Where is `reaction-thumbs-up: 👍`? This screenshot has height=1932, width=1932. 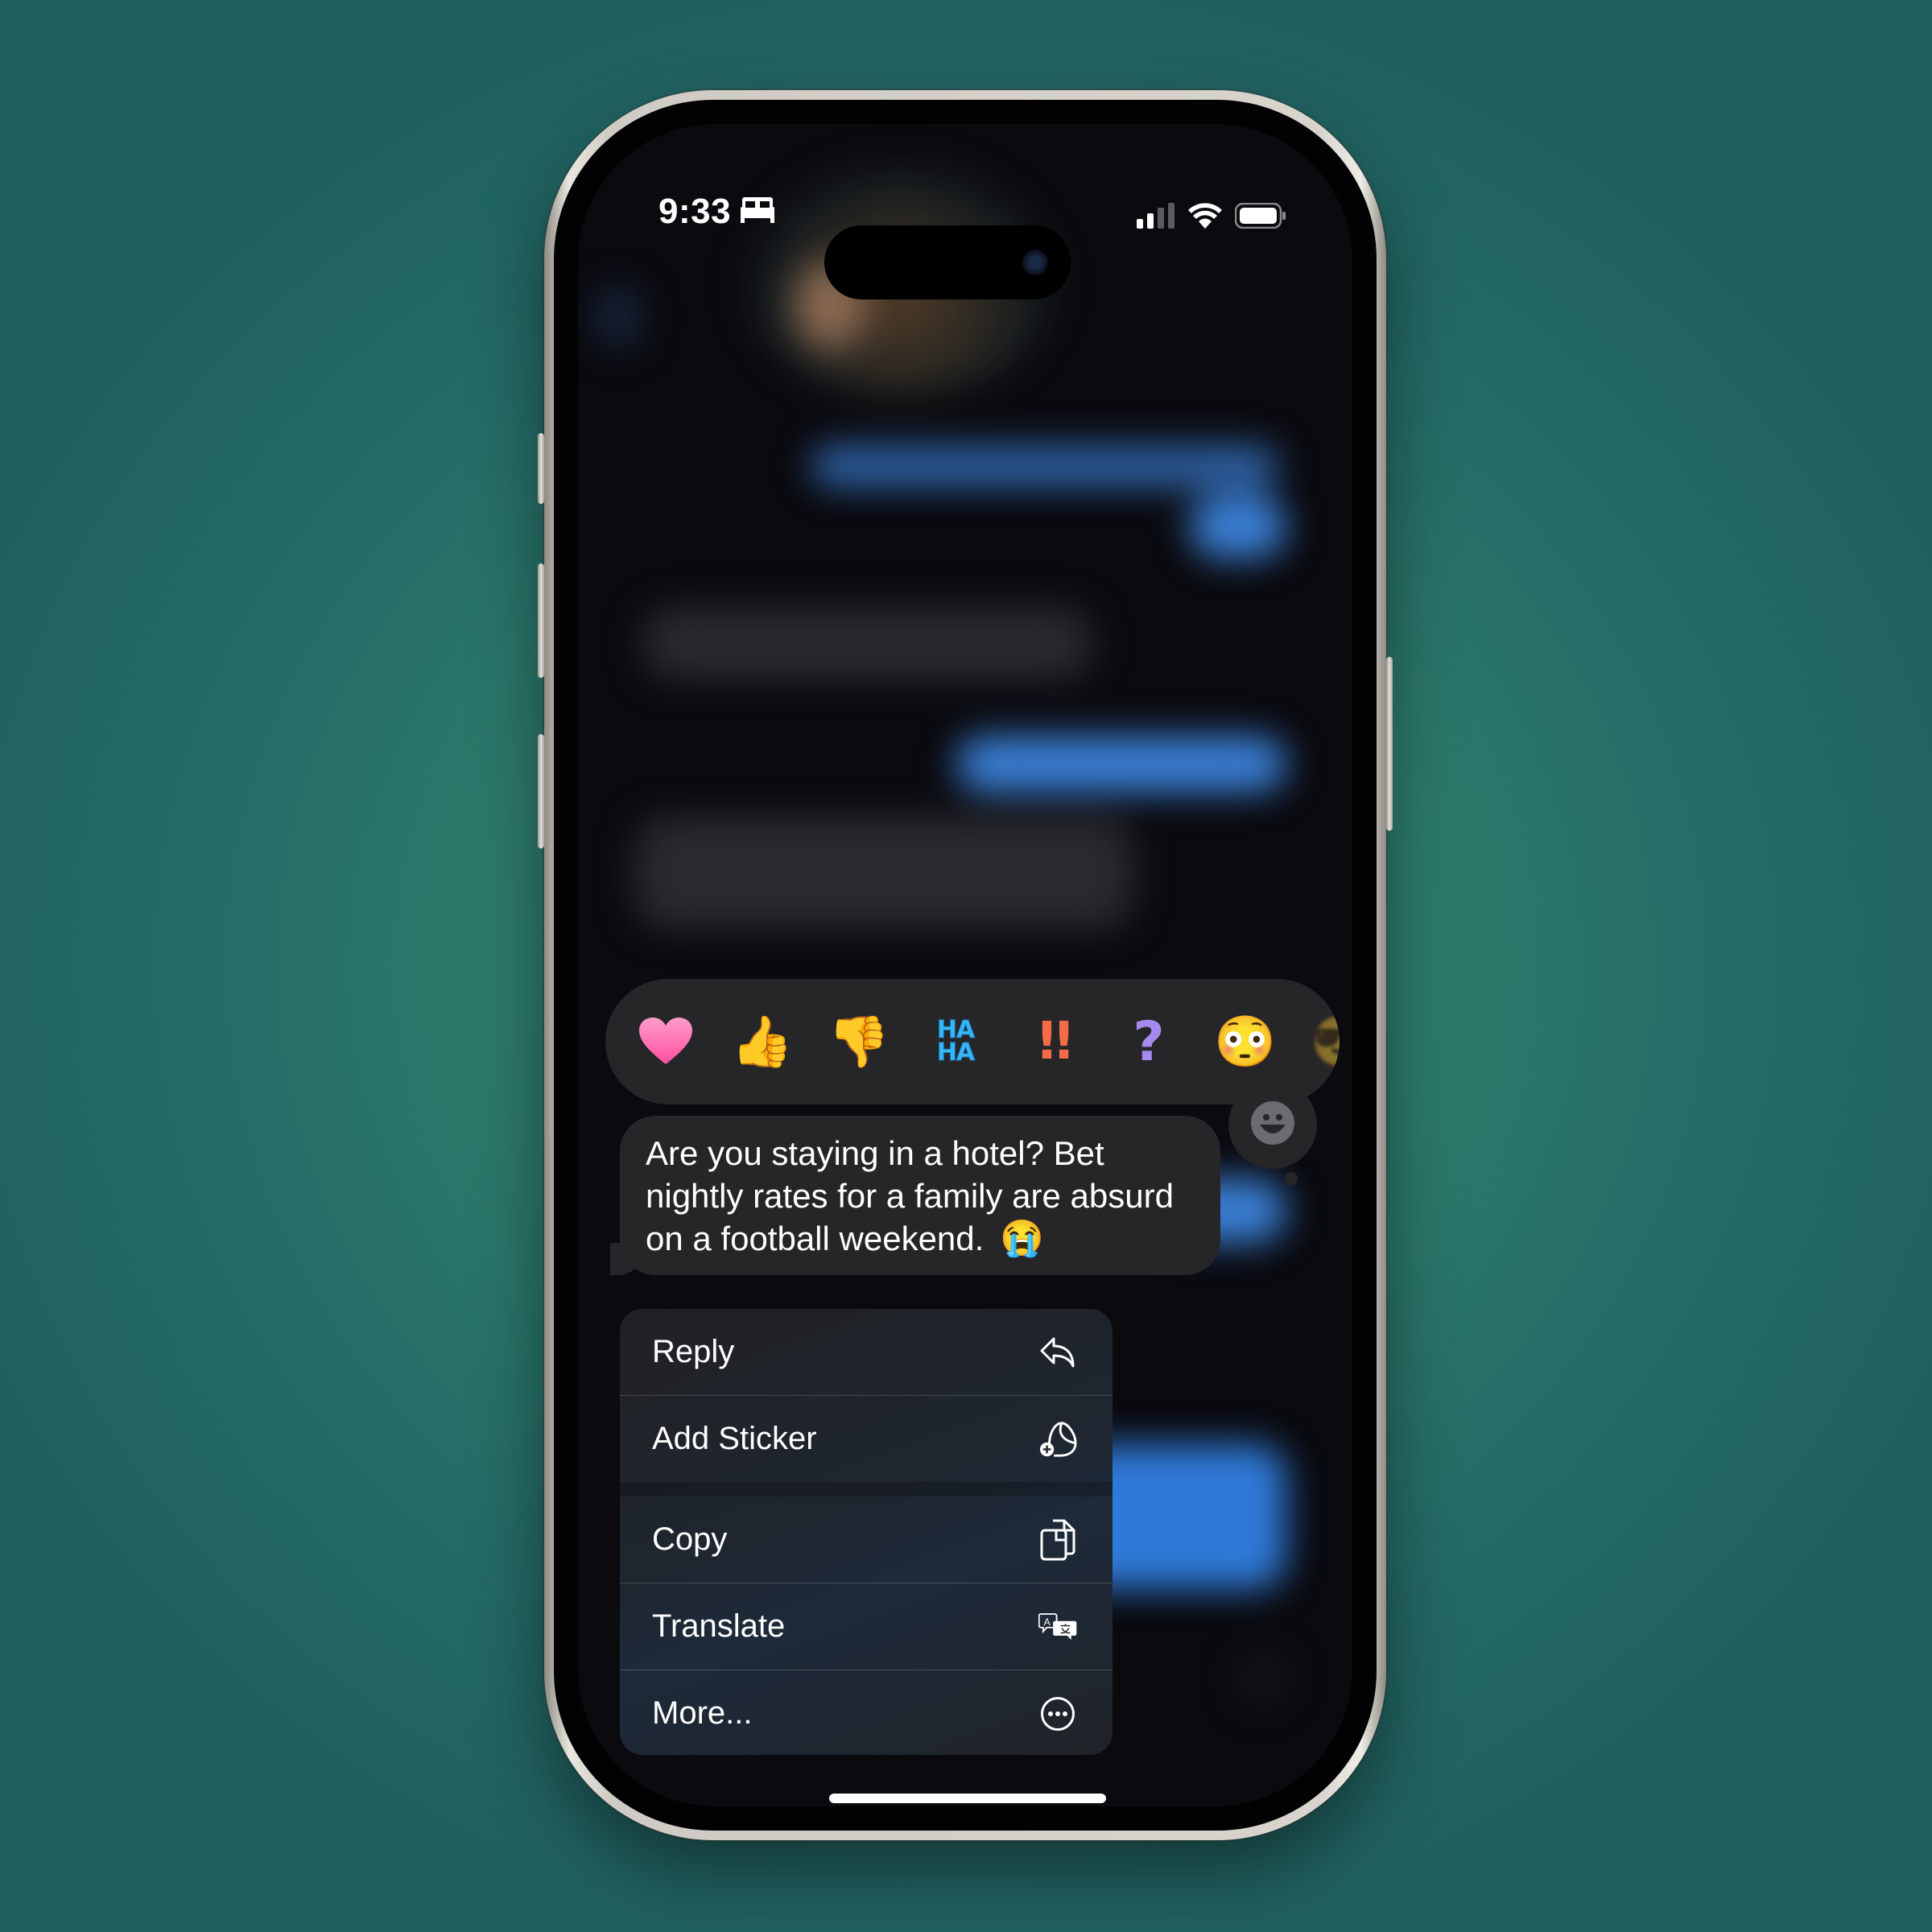
reaction-thumbs-up: 👍 is located at coordinates (762, 1041).